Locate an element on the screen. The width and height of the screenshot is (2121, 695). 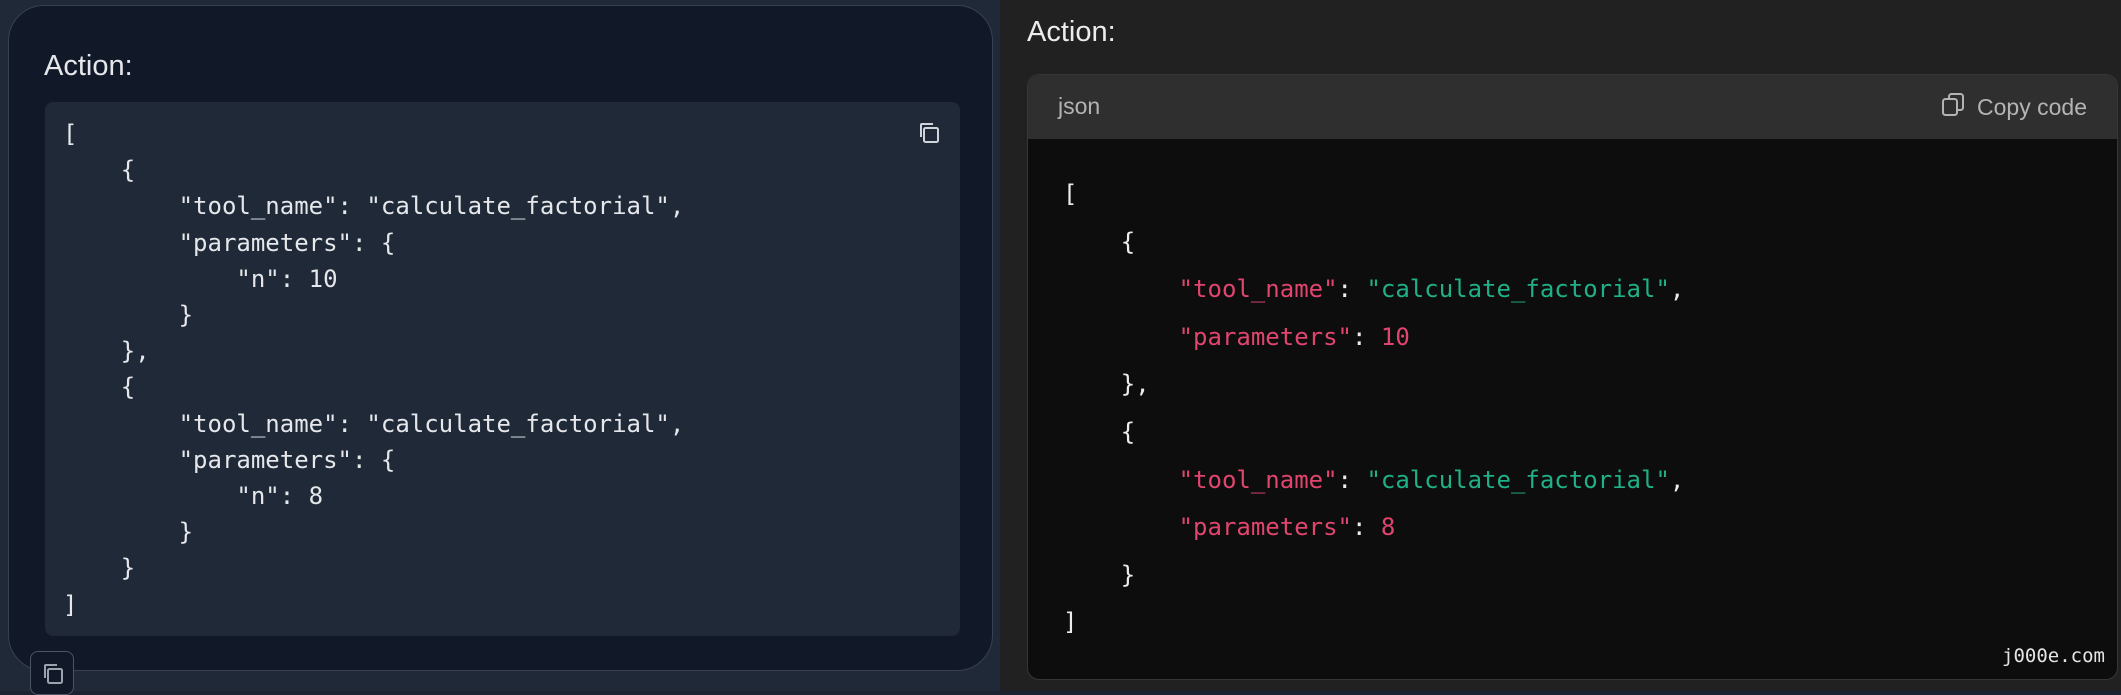
code-block-header: json Copy code is located at coordinates (1572, 107).